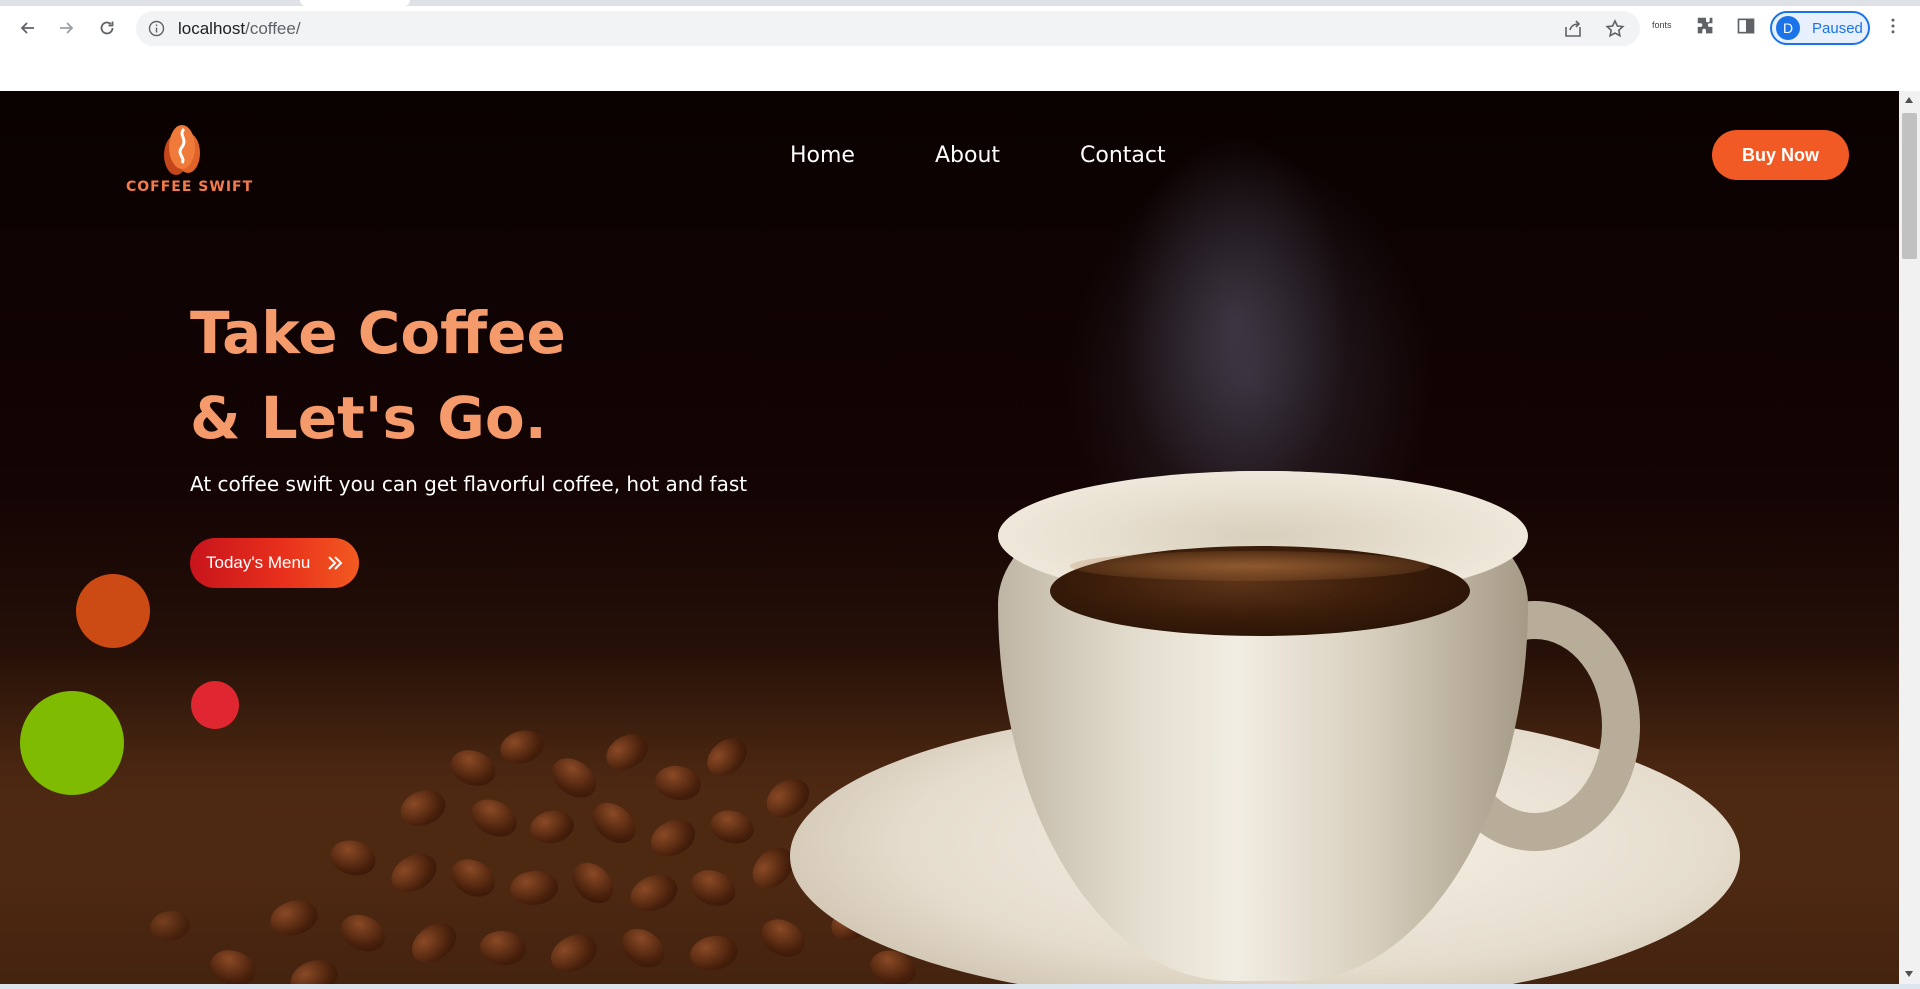 The image size is (1920, 989). I want to click on reload-icon, so click(107, 28).